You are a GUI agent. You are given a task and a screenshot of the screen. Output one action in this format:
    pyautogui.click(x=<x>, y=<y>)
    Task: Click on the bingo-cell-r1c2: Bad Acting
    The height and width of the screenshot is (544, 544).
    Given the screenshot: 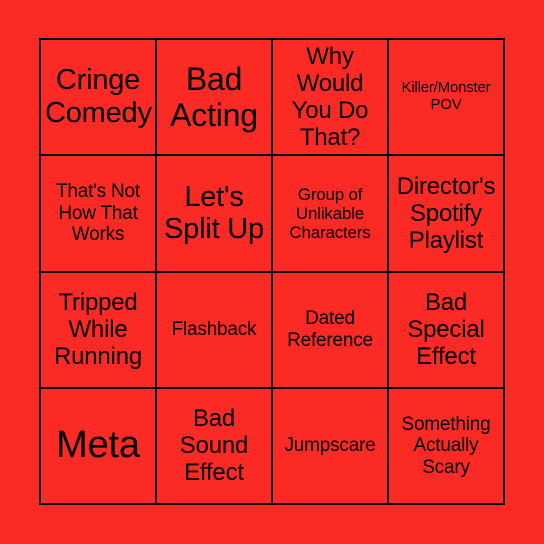 What is the action you would take?
    pyautogui.click(x=215, y=98)
    